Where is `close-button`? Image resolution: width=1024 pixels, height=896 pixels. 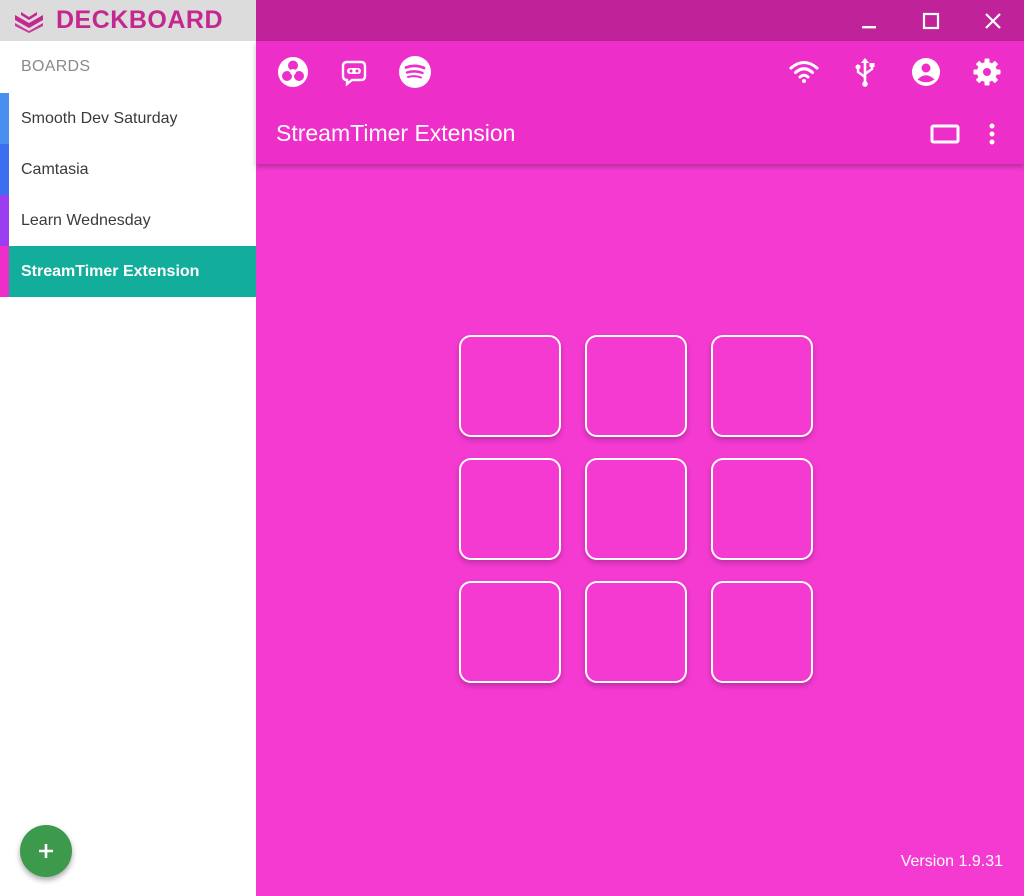 close-button is located at coordinates (993, 20).